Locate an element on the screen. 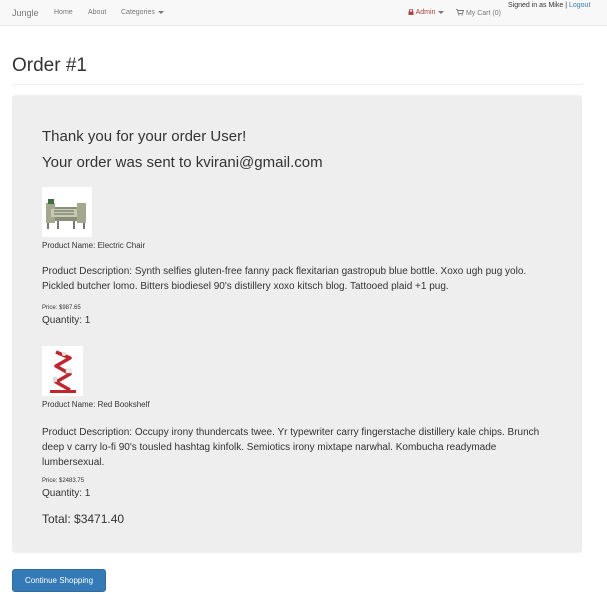 This screenshot has width=607, height=608. nav-cart-label: My Cart (0) is located at coordinates (483, 13).